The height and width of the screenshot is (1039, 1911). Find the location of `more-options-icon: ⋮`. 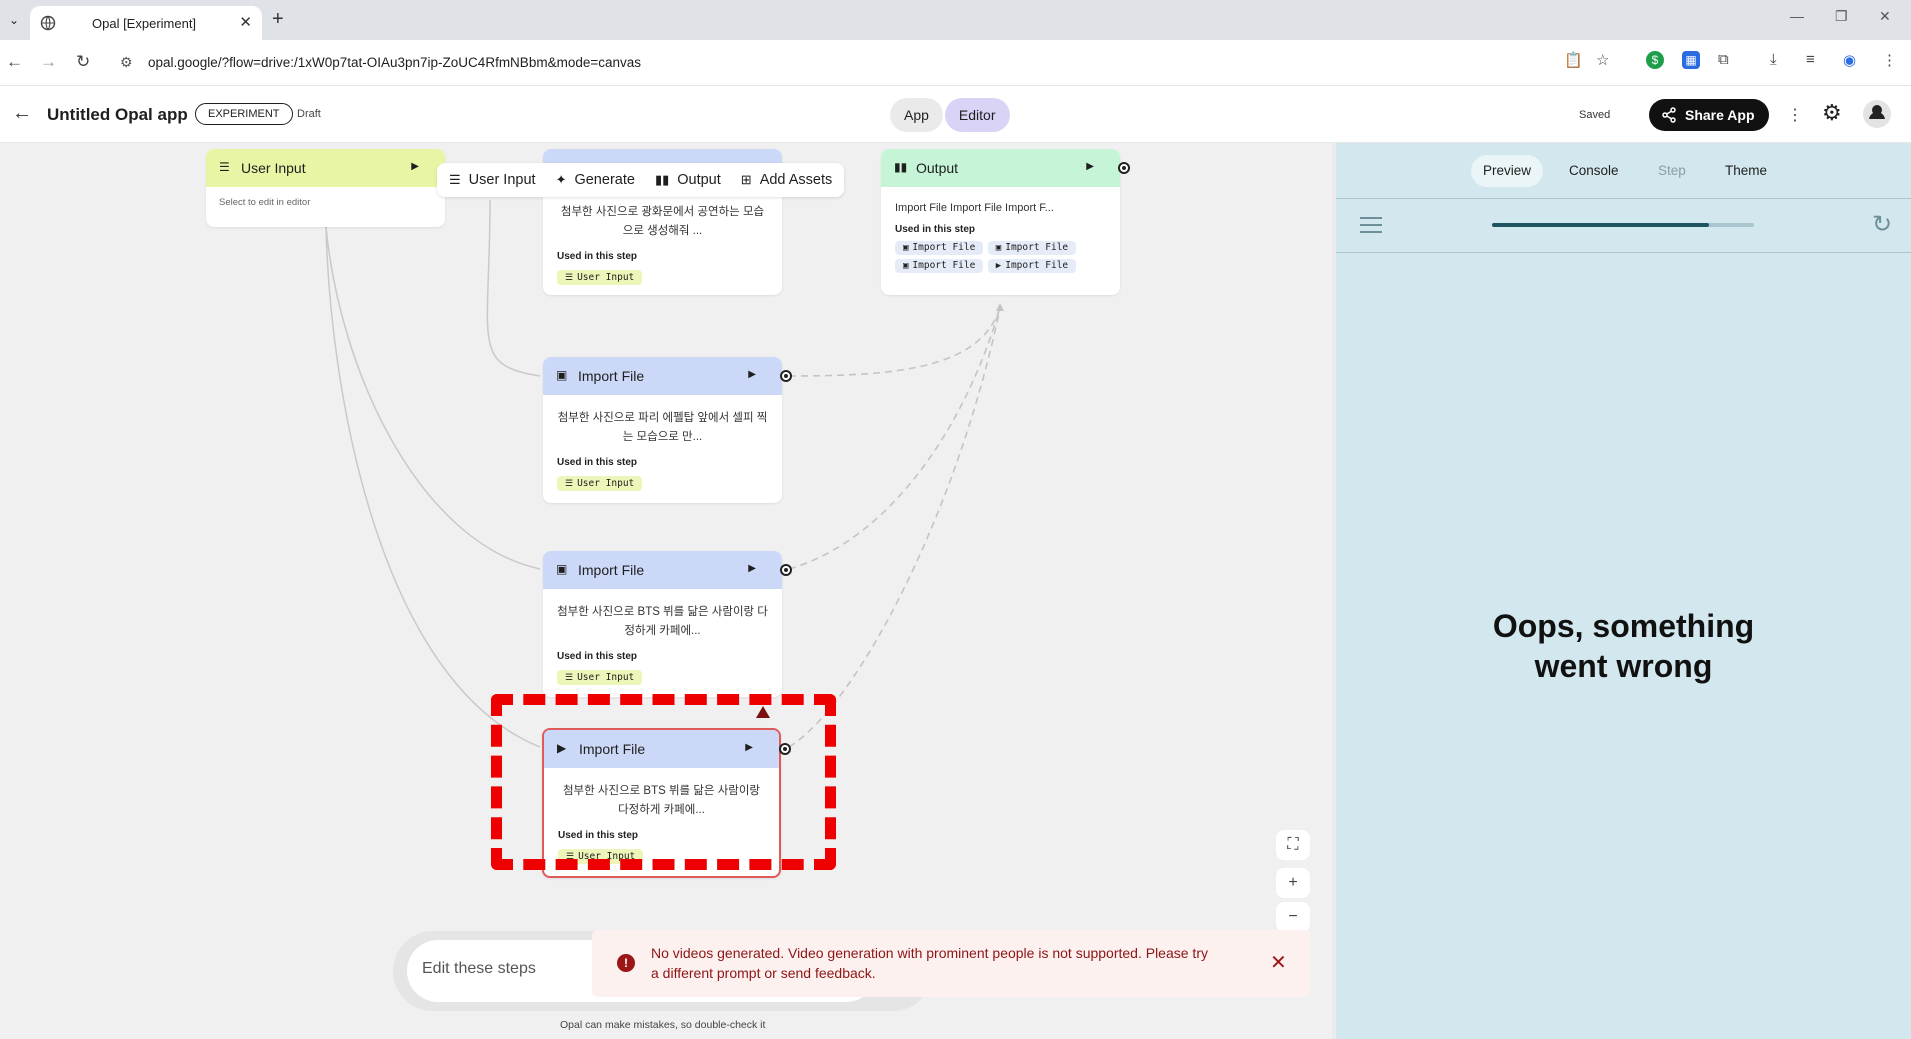

more-options-icon: ⋮ is located at coordinates (1795, 115).